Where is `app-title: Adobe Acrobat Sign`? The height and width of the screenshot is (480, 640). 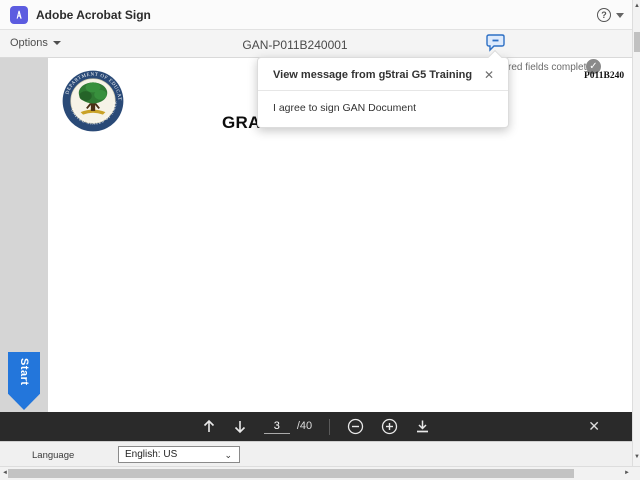 app-title: Adobe Acrobat Sign is located at coordinates (93, 14).